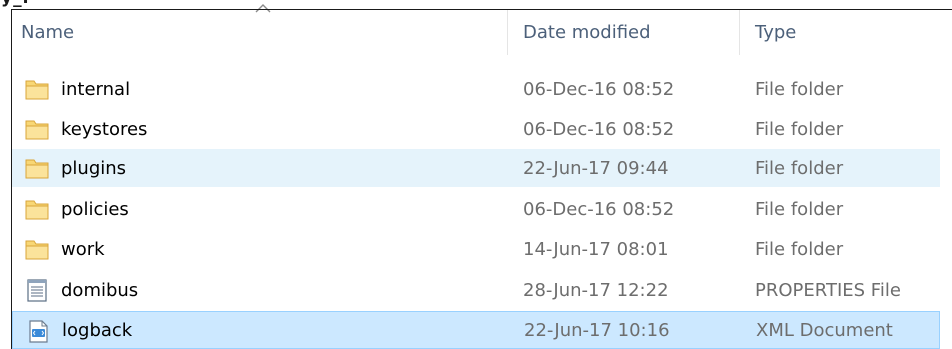 The image size is (952, 349). Describe the element at coordinates (16, 3) in the screenshot. I see `clipped-path-text: y_r` at that location.